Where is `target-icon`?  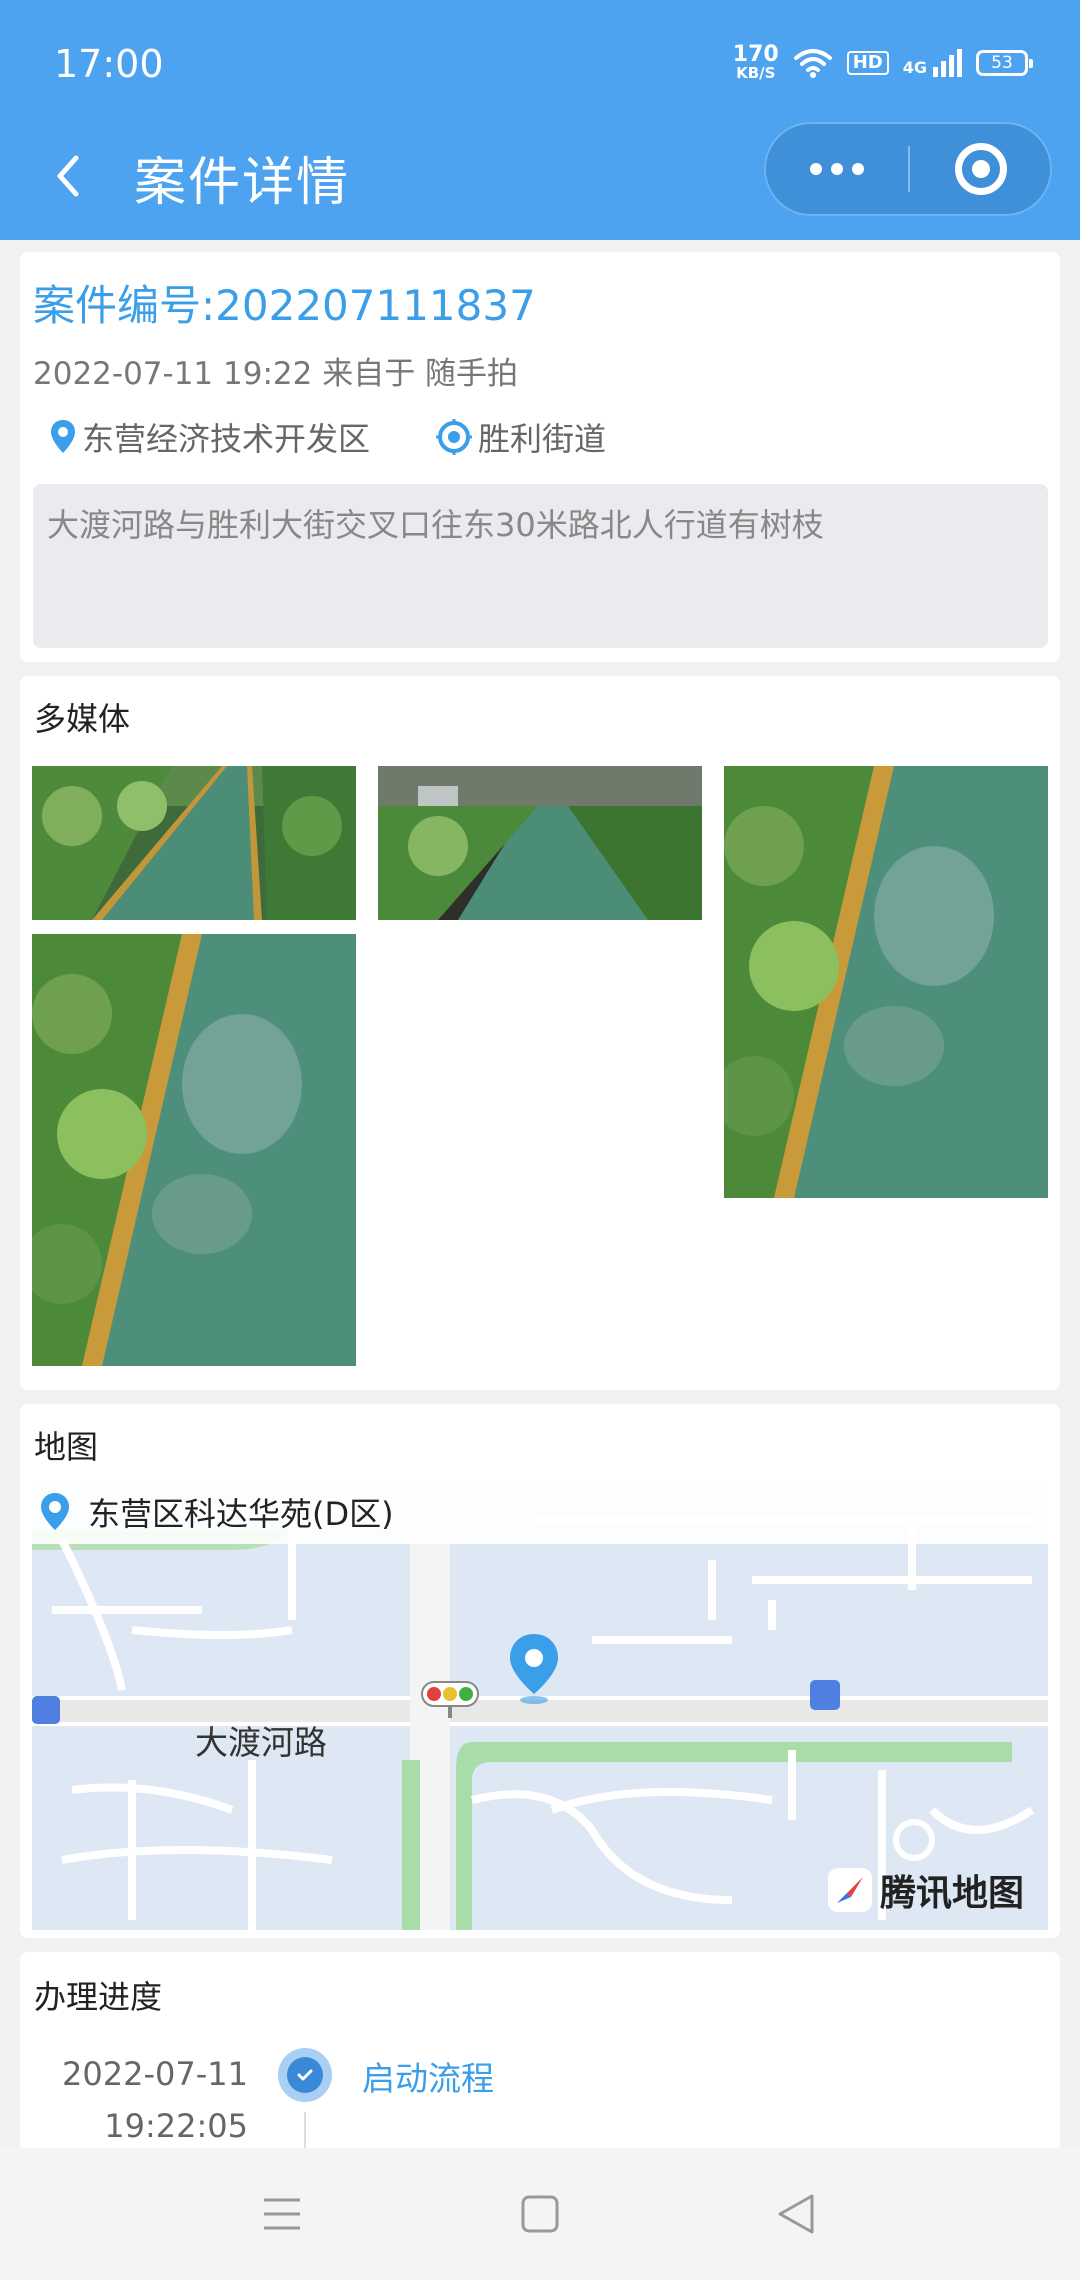 target-icon is located at coordinates (981, 169).